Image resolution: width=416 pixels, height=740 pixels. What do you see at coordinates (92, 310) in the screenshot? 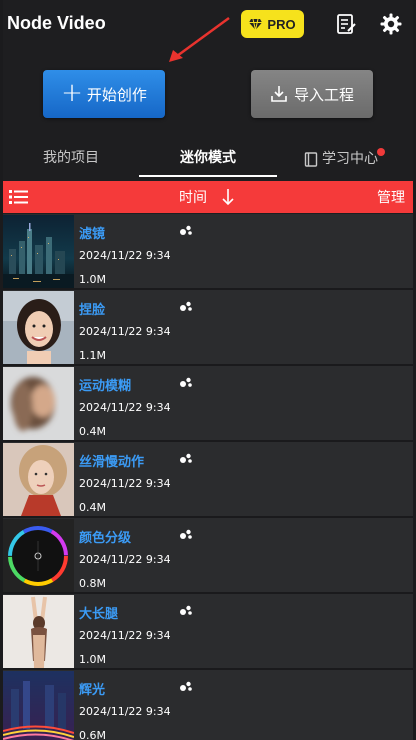
I see `item-title: 捏脸` at bounding box center [92, 310].